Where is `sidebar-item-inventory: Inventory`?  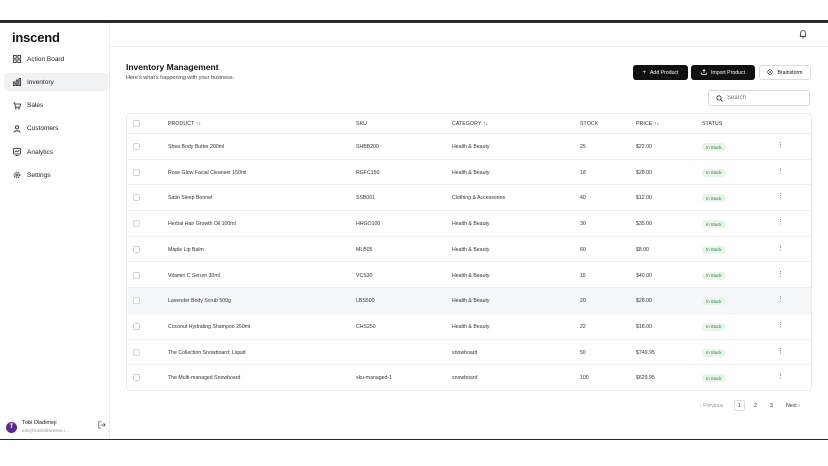
sidebar-item-inventory: Inventory is located at coordinates (56, 82).